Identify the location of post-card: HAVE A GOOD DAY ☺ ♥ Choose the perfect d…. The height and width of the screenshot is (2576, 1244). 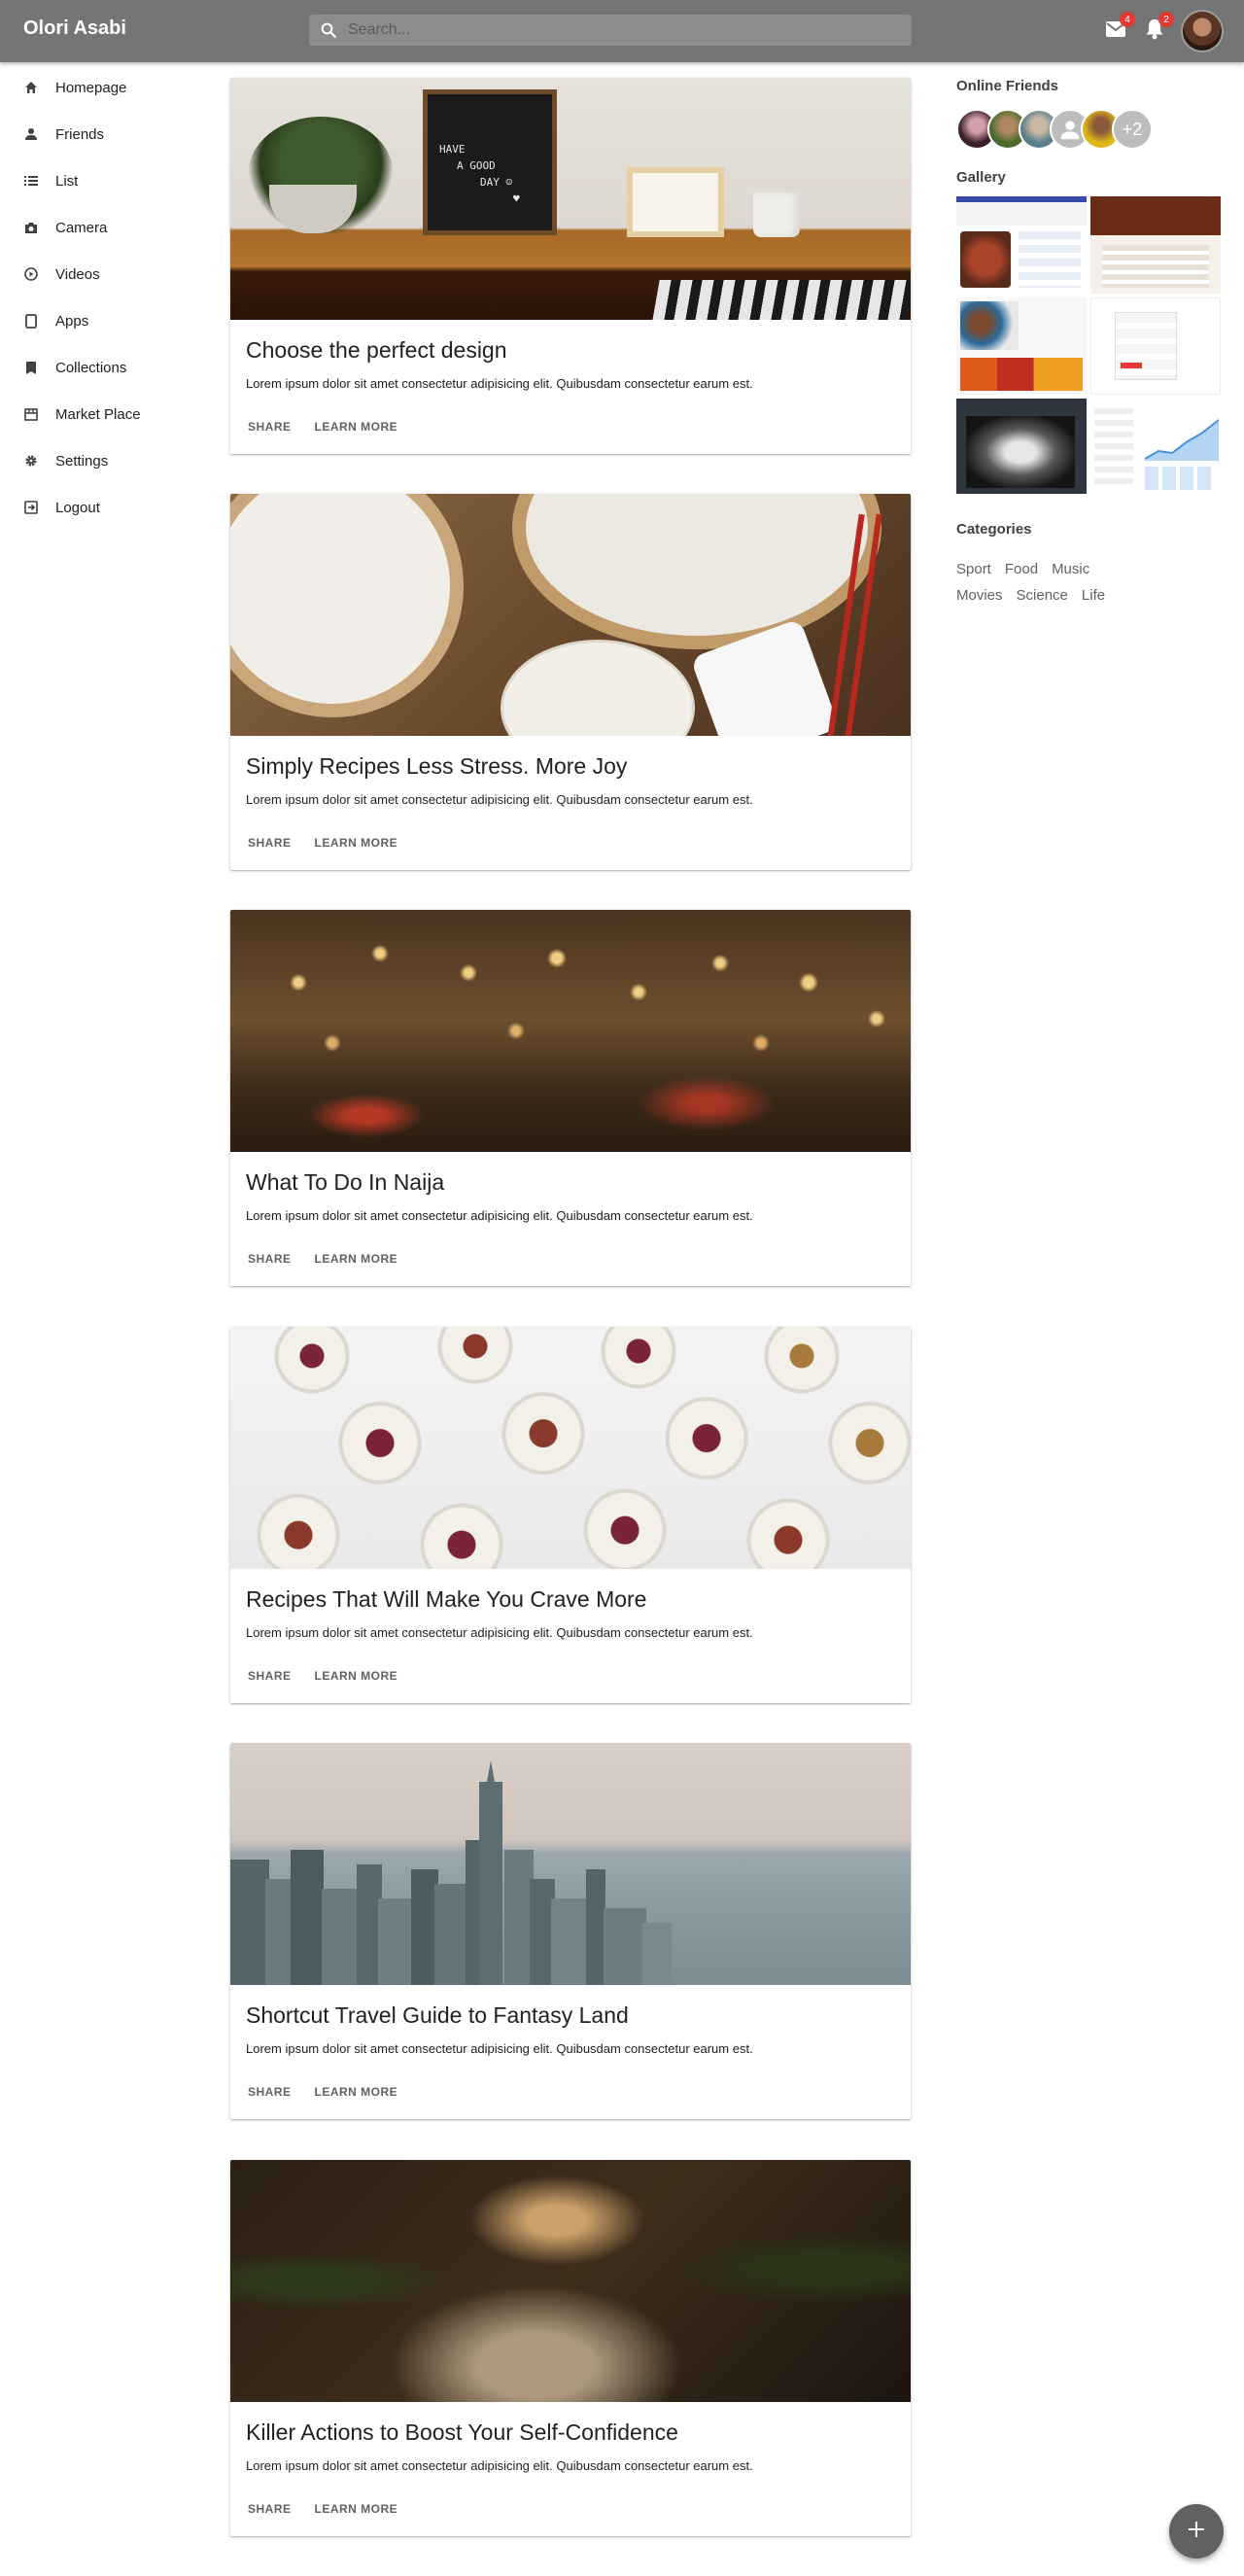
(570, 266).